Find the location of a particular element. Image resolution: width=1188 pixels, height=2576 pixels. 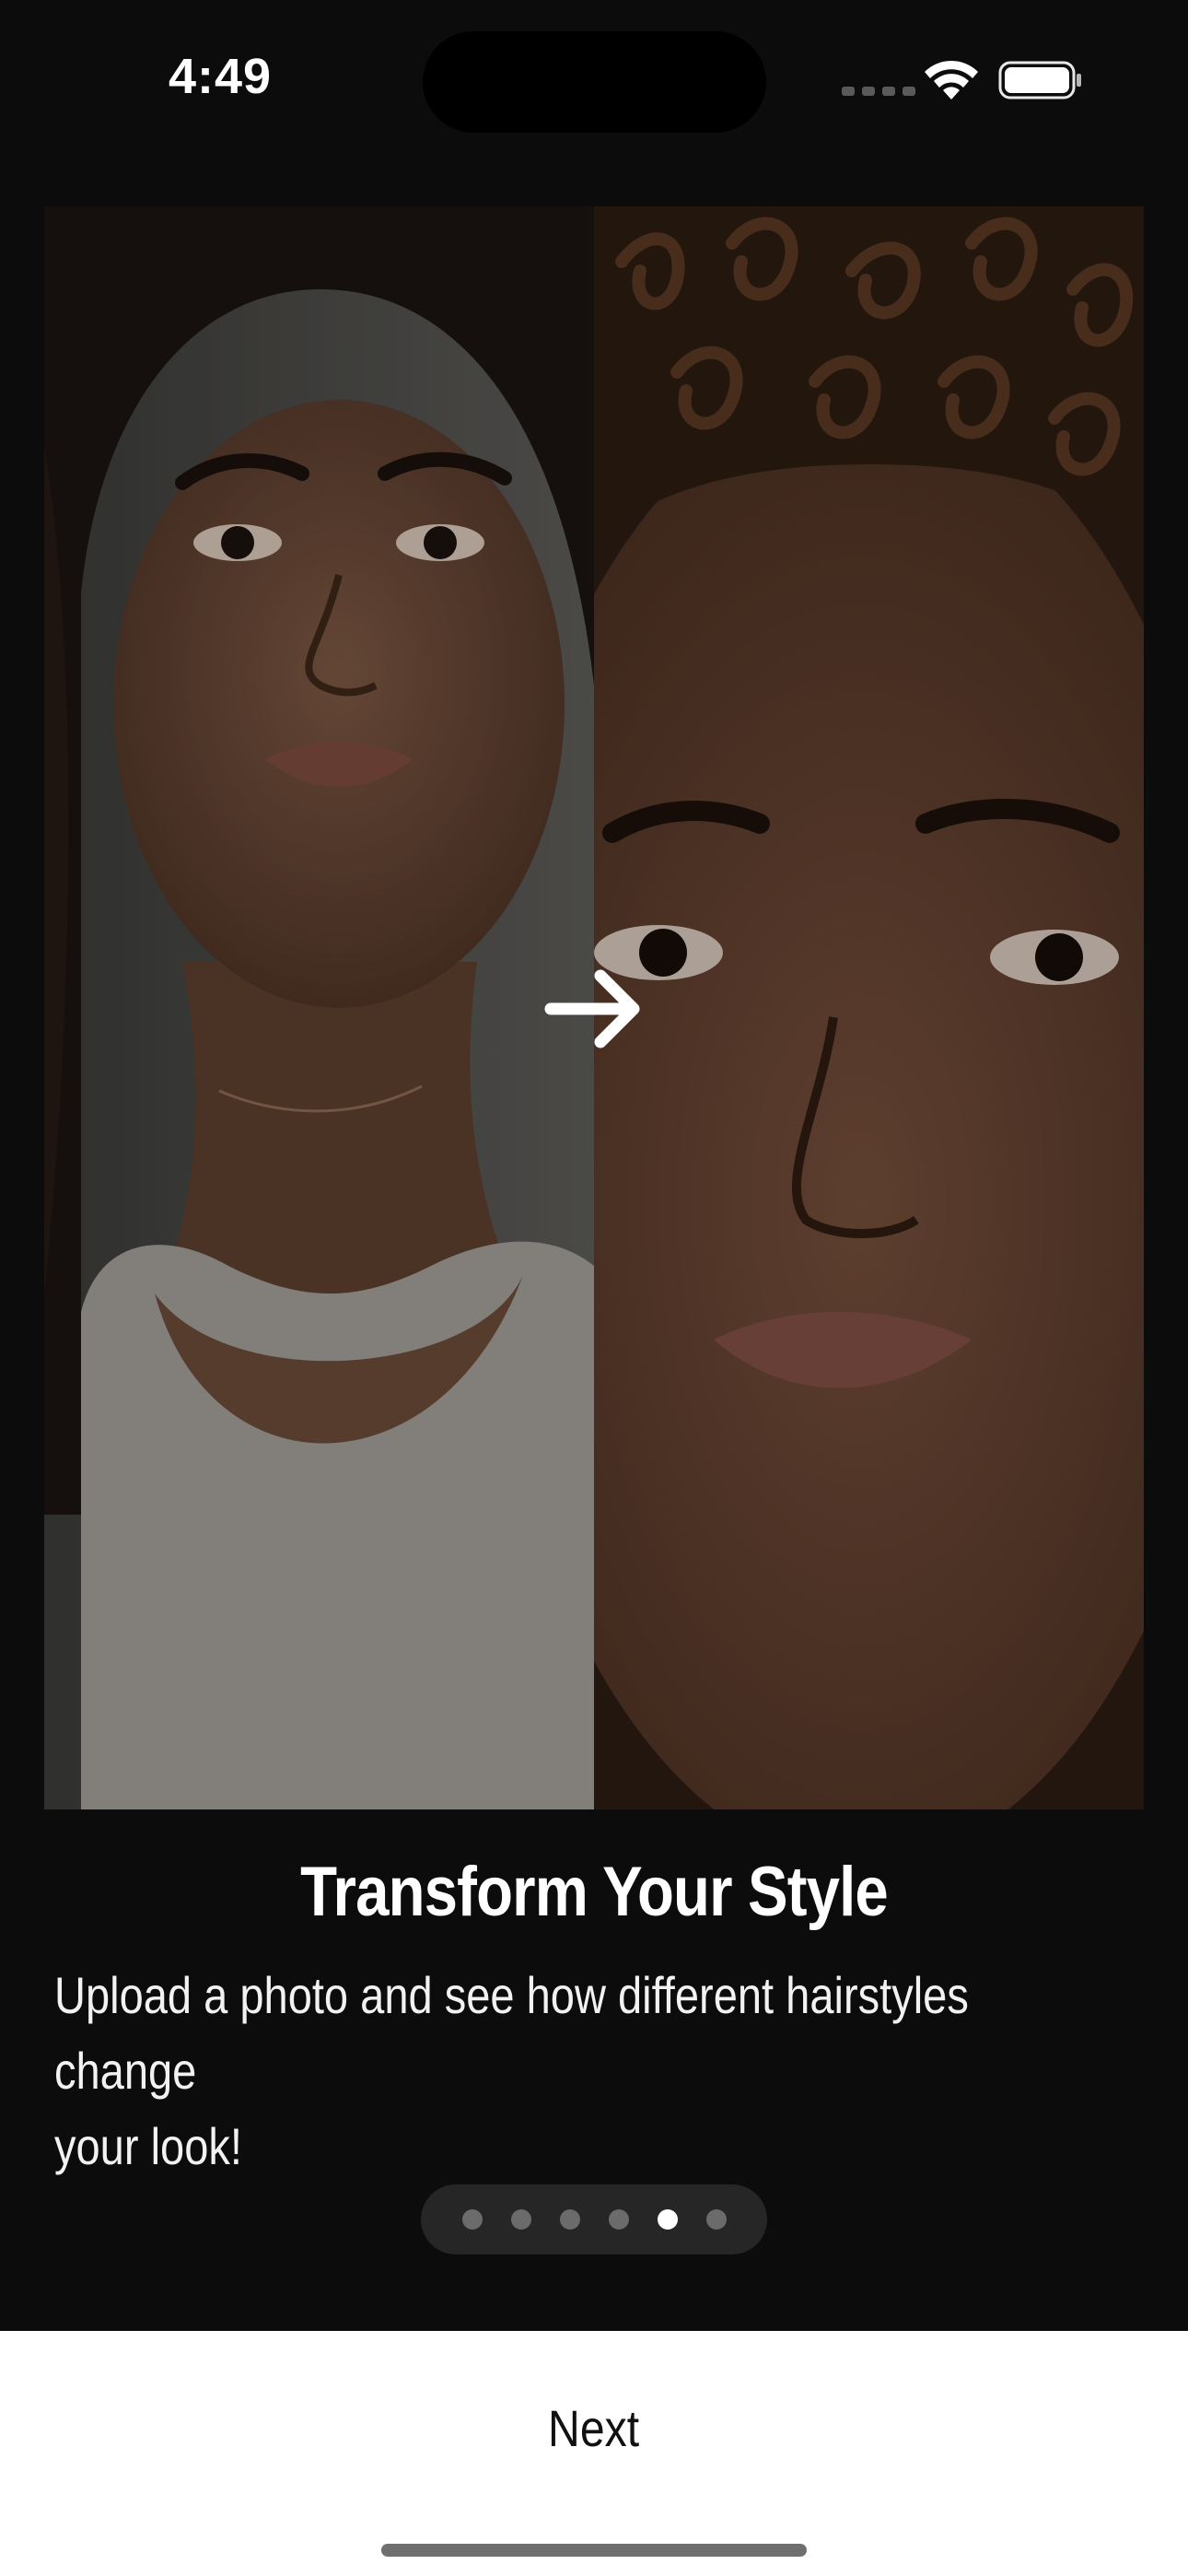

cellular-signal-icon is located at coordinates (878, 91).